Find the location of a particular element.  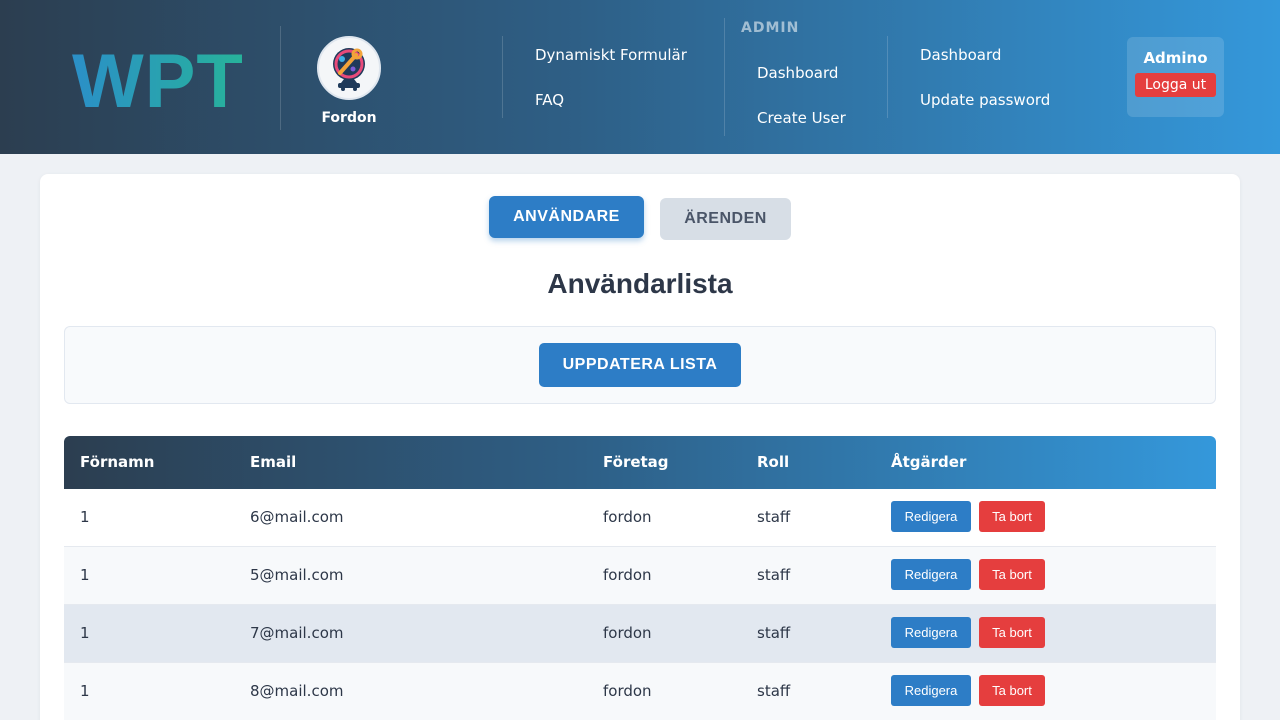

nav-link-dynamic-form: Dynamiskt Formulär is located at coordinates (611, 55).